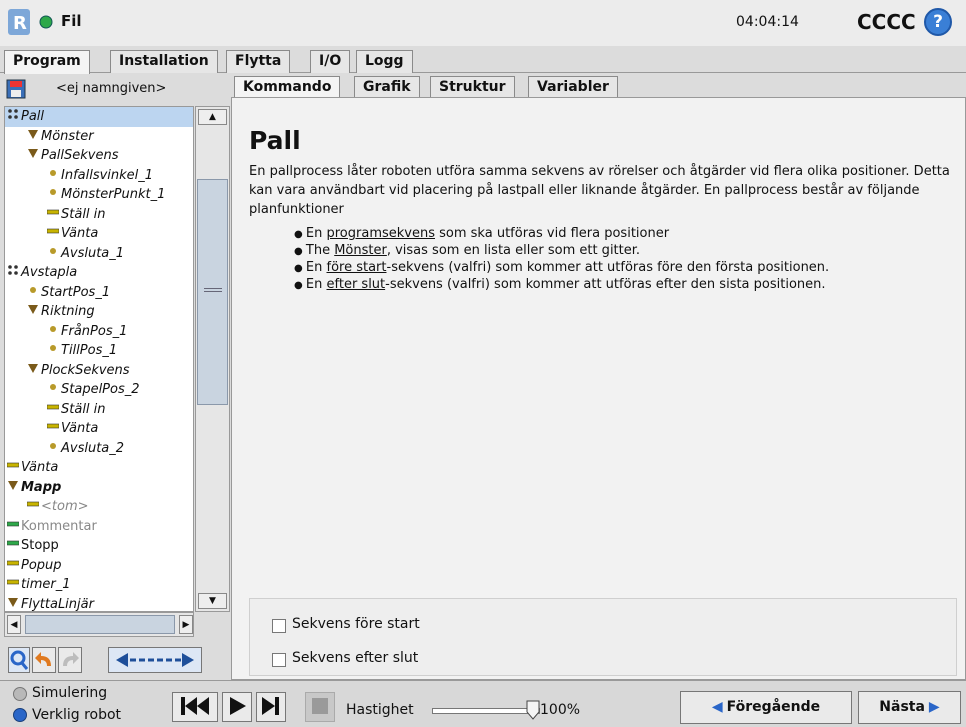 The height and width of the screenshot is (727, 966). Describe the element at coordinates (387, 87) in the screenshot. I see `subtab-graphics: Grafik` at that location.